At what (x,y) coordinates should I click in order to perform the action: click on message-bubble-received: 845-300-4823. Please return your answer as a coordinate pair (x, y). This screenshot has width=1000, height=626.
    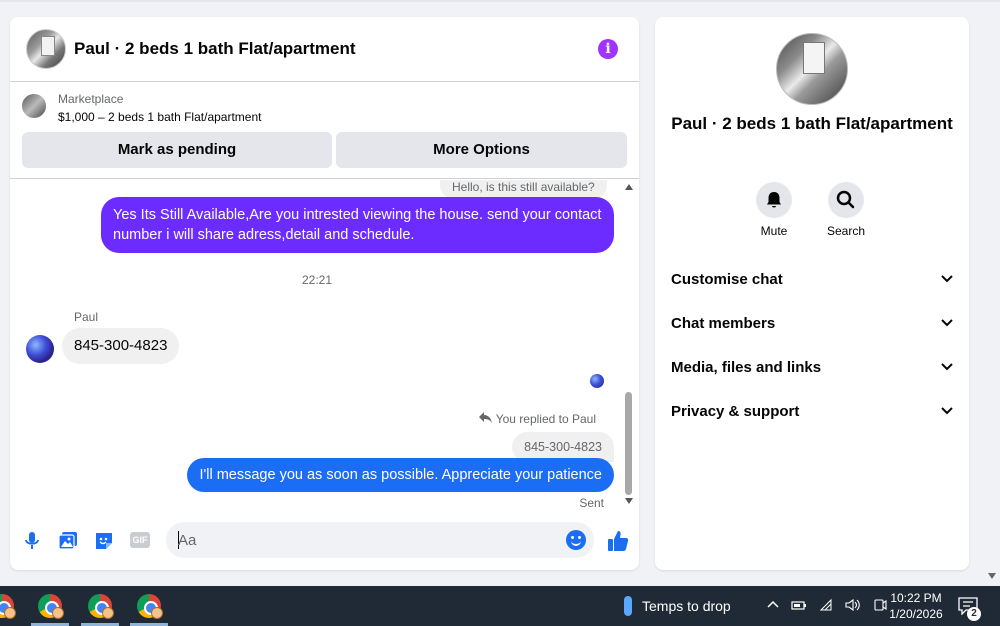
    Looking at the image, I should click on (121, 346).